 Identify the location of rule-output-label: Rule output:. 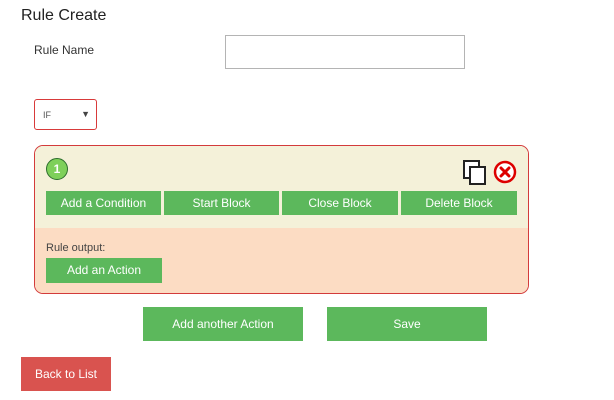
(76, 248).